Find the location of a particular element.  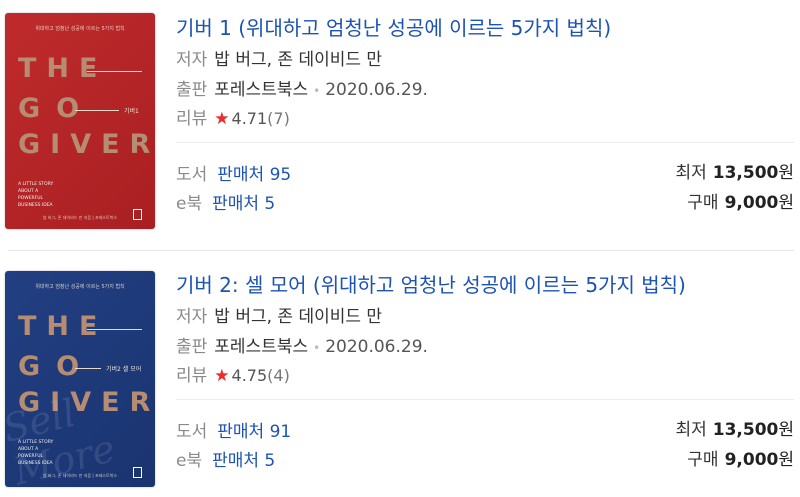

review-row: 리뷰 ★ 4.75(4) is located at coordinates (233, 373).